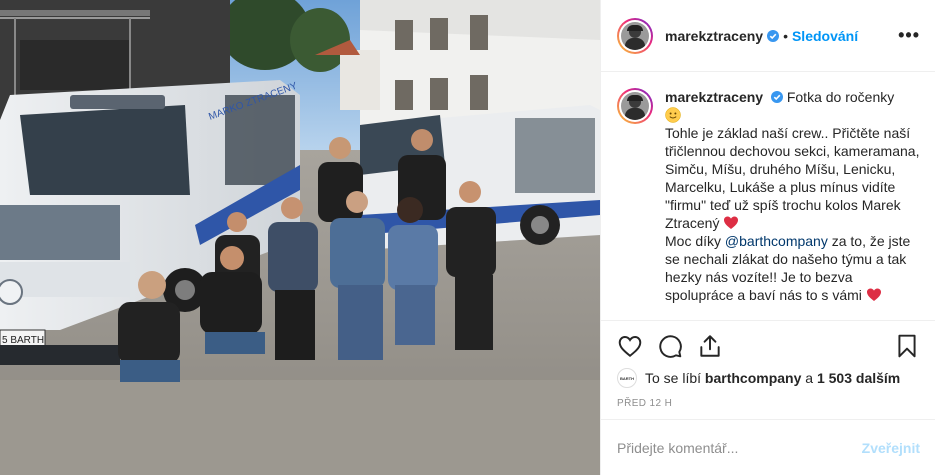 This screenshot has height=475, width=935. I want to click on comment-bubble-icon, so click(670, 346).